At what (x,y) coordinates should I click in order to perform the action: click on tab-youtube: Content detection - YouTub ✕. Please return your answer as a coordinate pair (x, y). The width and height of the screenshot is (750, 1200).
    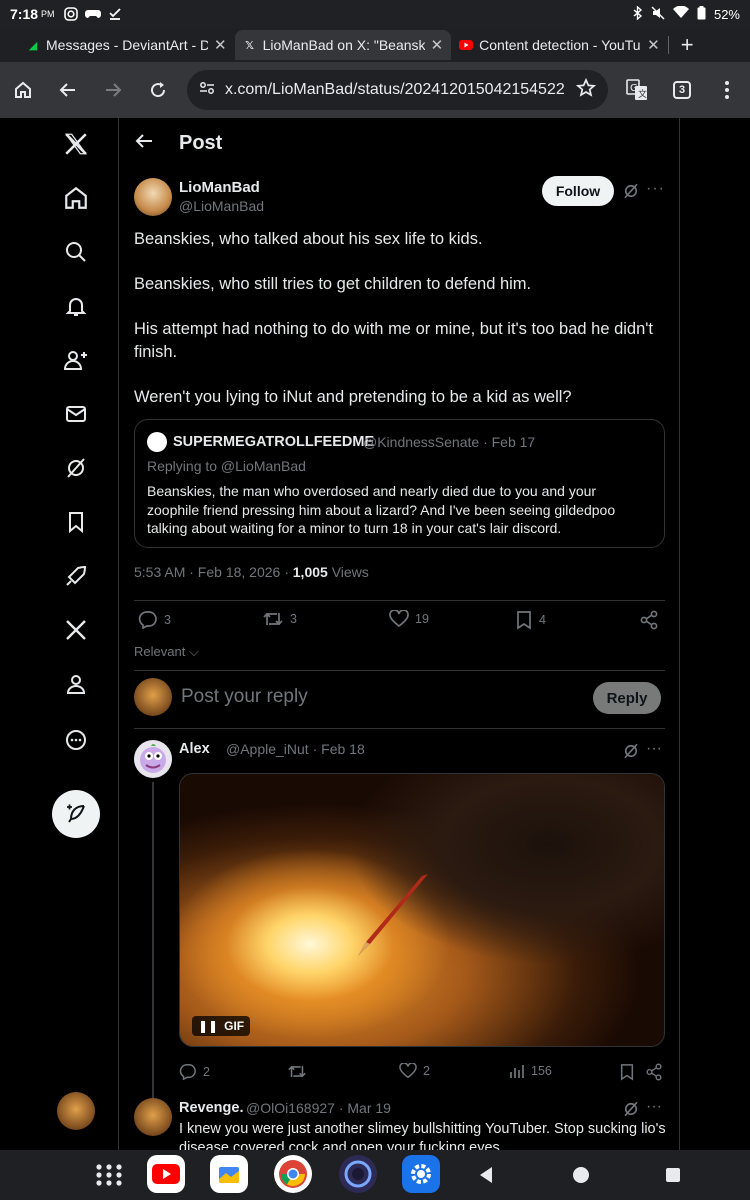
    Looking at the image, I should click on (559, 45).